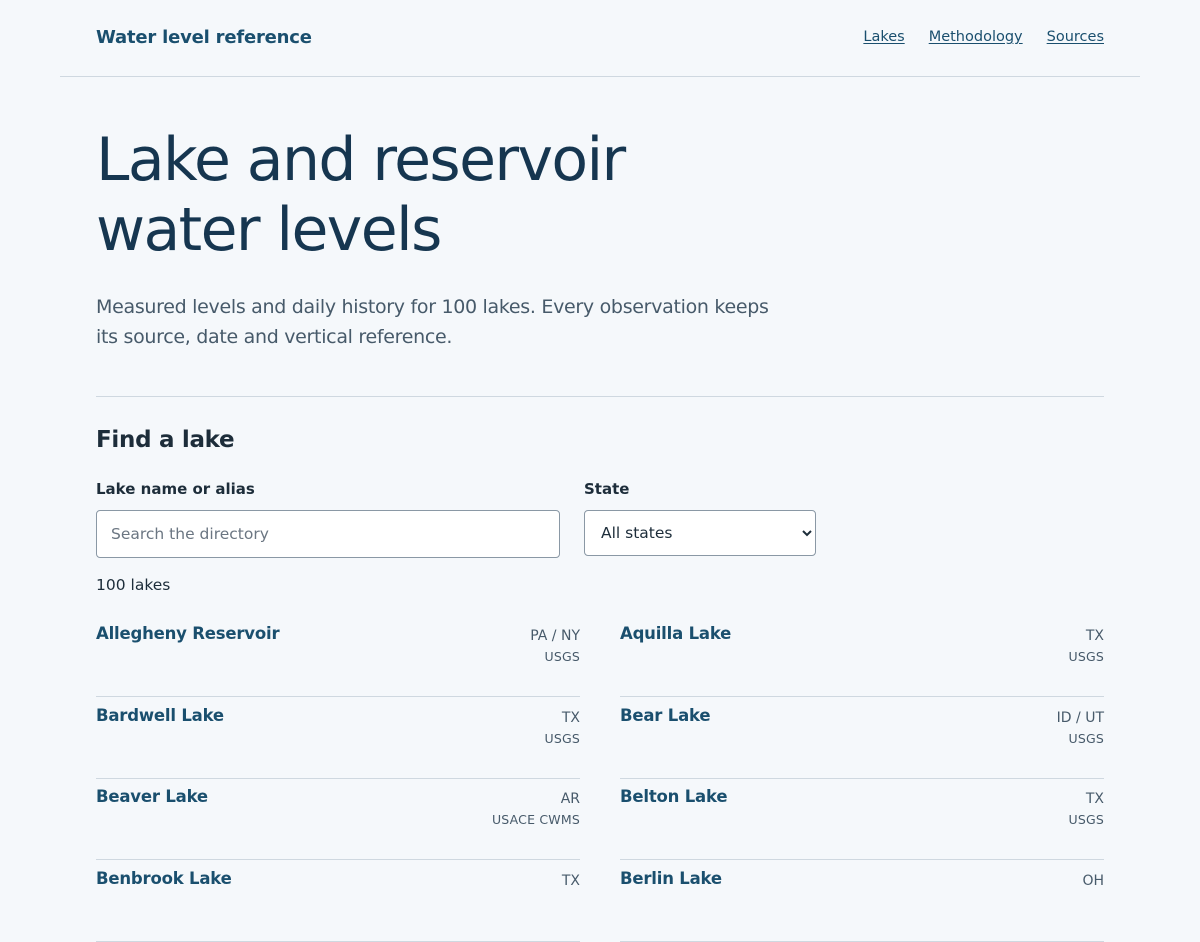 This screenshot has height=942, width=1200. I want to click on lake-list-item: Beaver Lake AR USACE CWMS, so click(338, 819).